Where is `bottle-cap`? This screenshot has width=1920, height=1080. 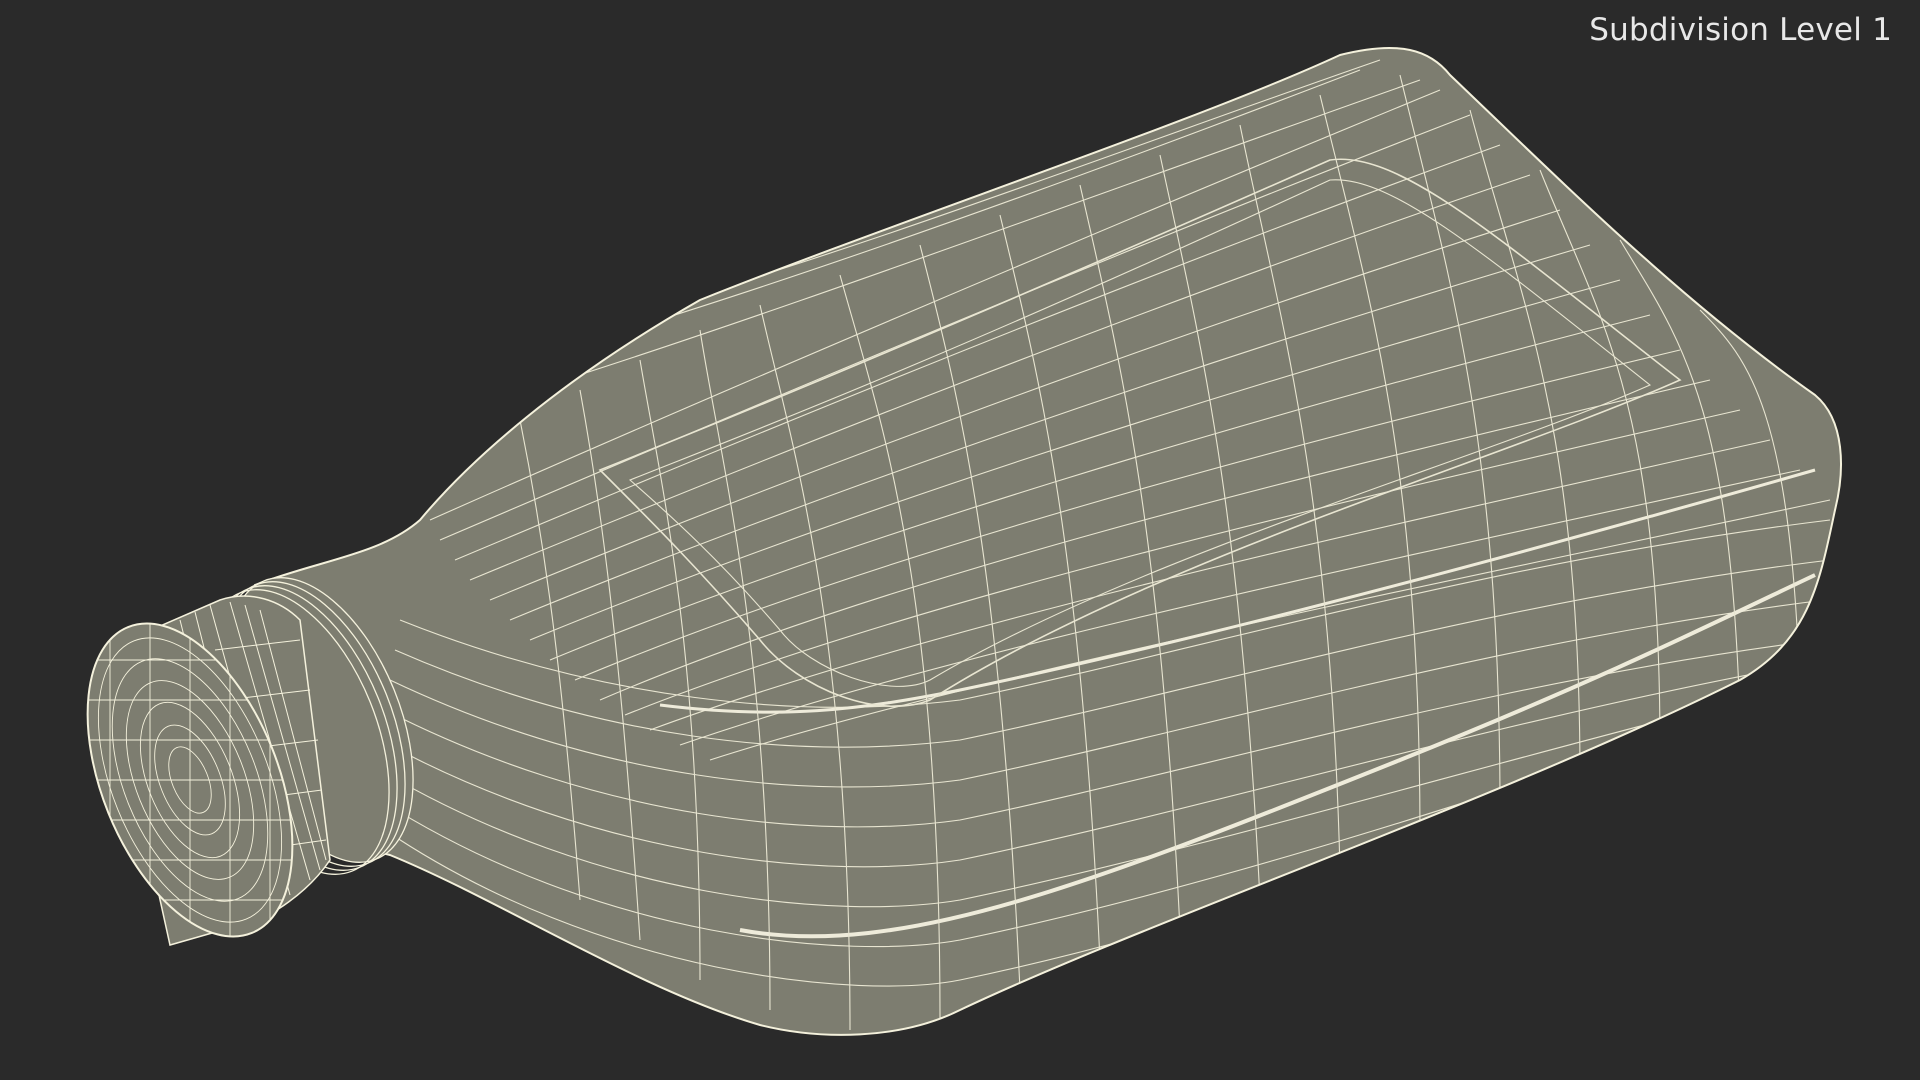
bottle-cap is located at coordinates (190, 777).